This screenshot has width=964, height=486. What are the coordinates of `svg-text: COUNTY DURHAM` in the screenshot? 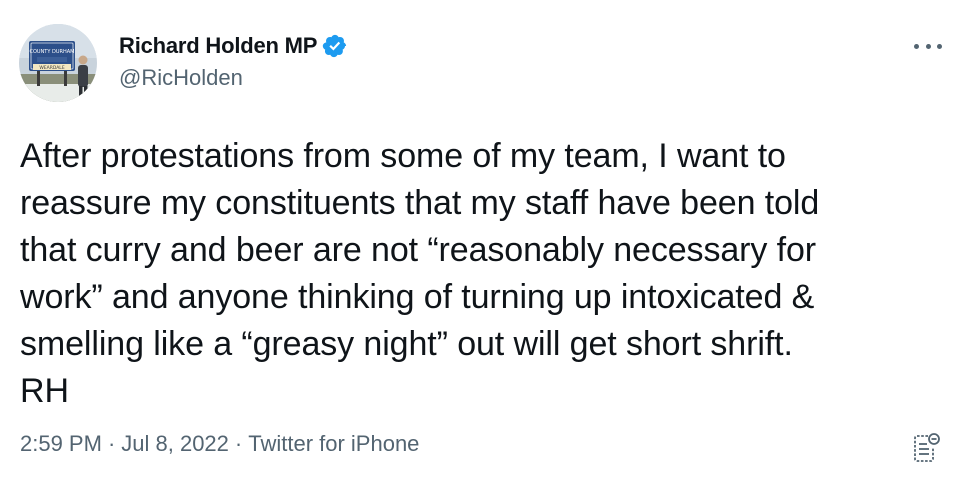 It's located at (51, 52).